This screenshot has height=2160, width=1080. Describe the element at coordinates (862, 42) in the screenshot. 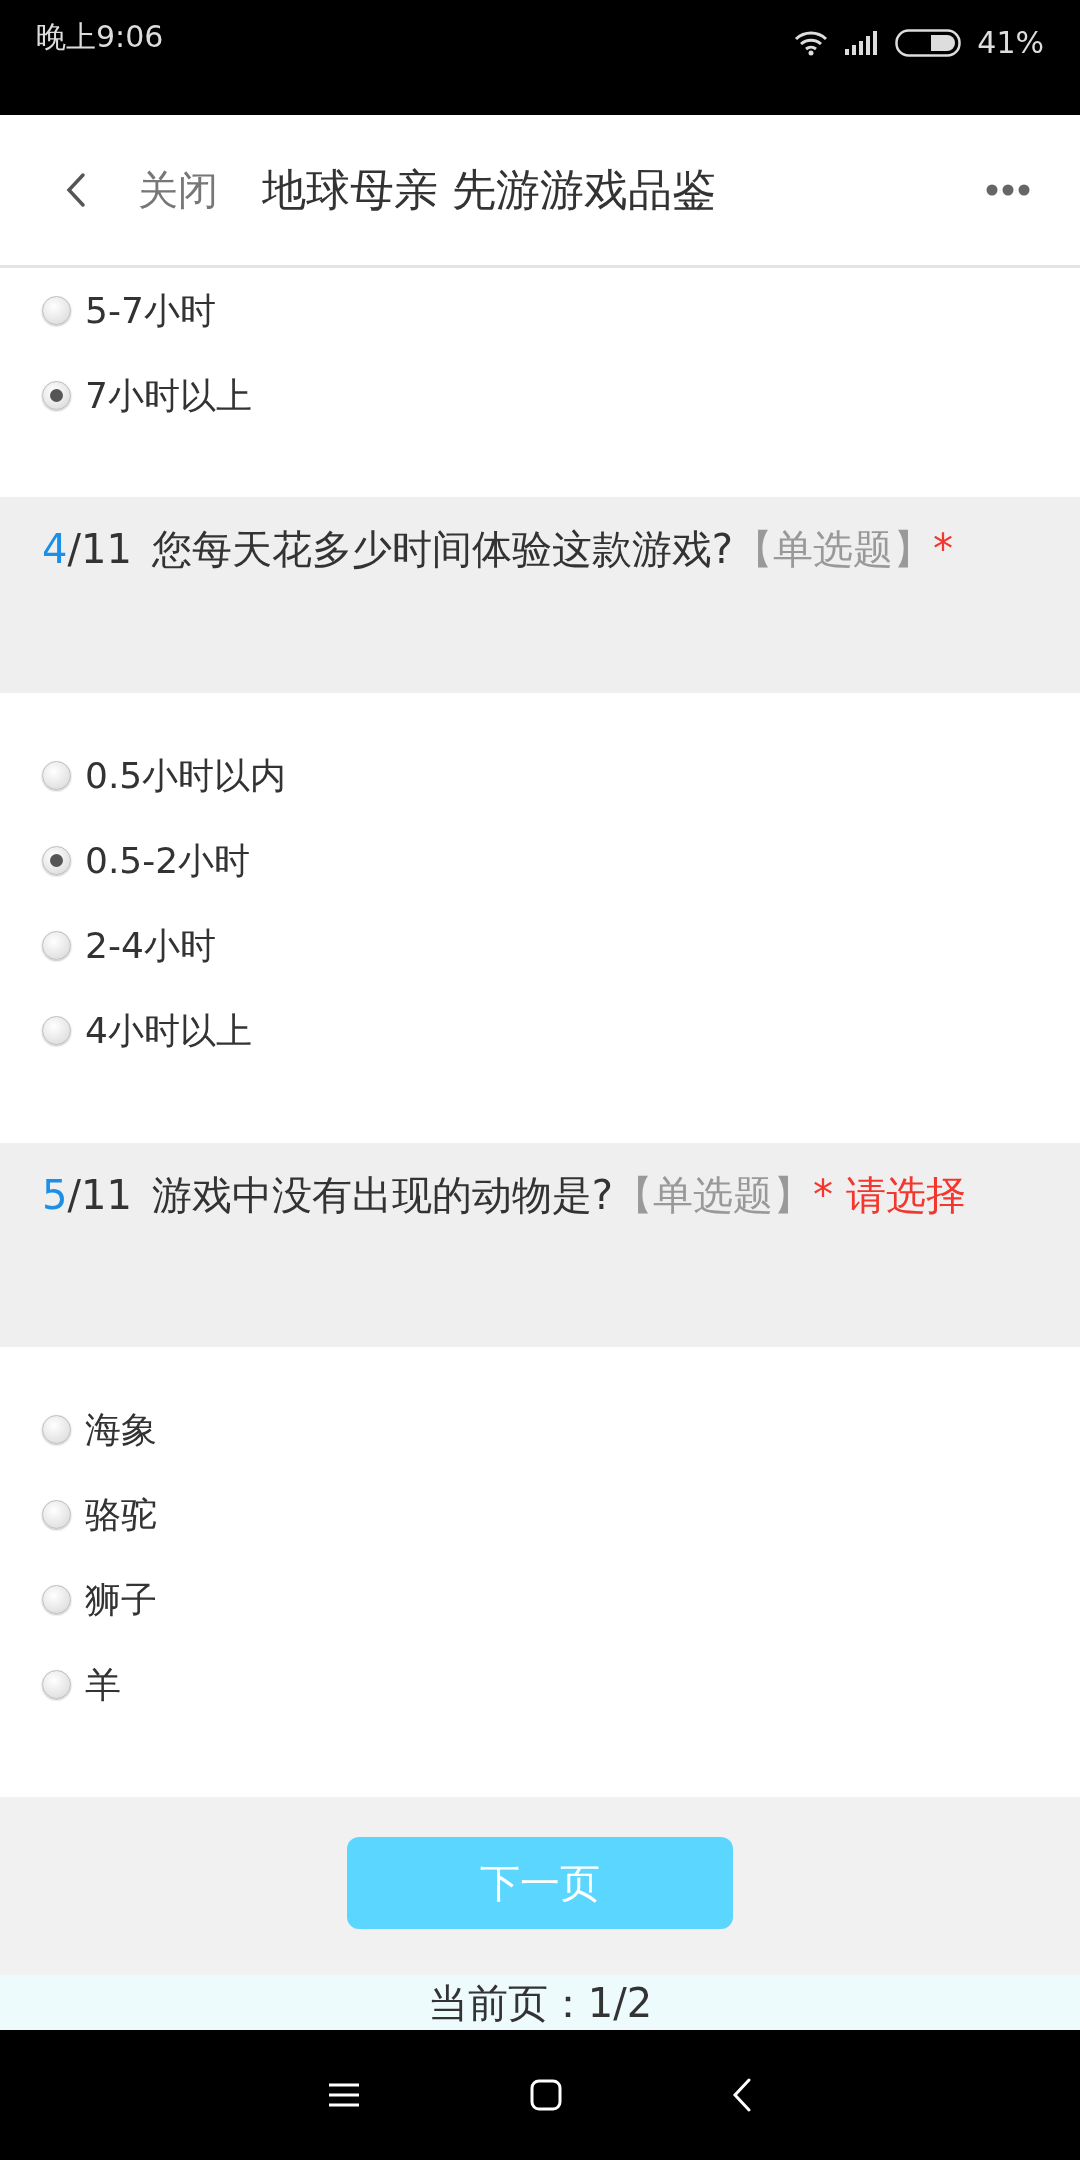

I see `signal-icon` at that location.